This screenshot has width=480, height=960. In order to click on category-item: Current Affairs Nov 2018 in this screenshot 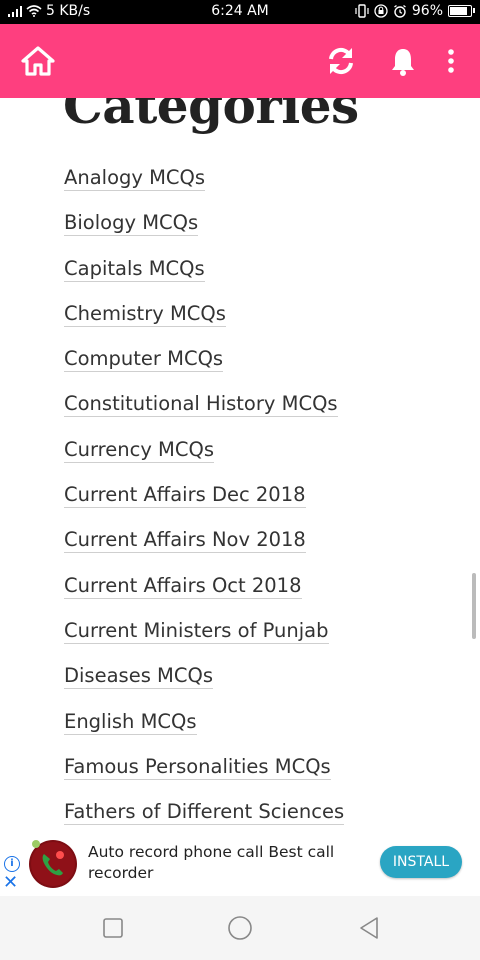, I will do `click(204, 550)`.